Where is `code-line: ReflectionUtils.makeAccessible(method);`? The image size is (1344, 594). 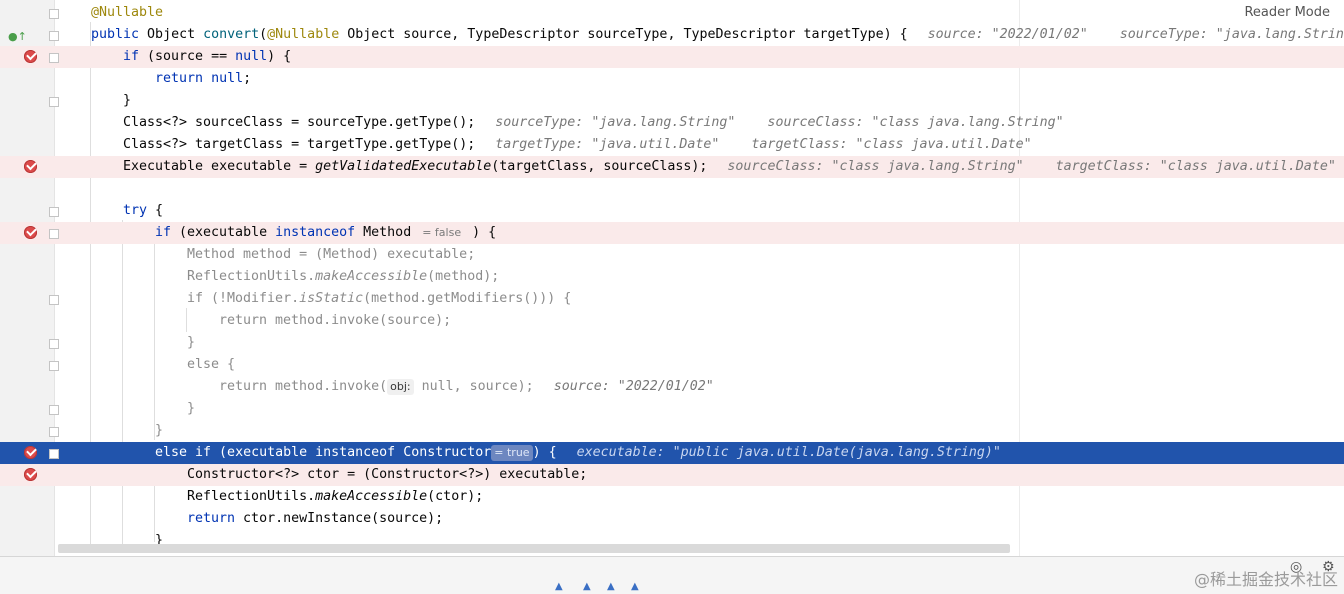 code-line: ReflectionUtils.makeAccessible(method); is located at coordinates (672, 277).